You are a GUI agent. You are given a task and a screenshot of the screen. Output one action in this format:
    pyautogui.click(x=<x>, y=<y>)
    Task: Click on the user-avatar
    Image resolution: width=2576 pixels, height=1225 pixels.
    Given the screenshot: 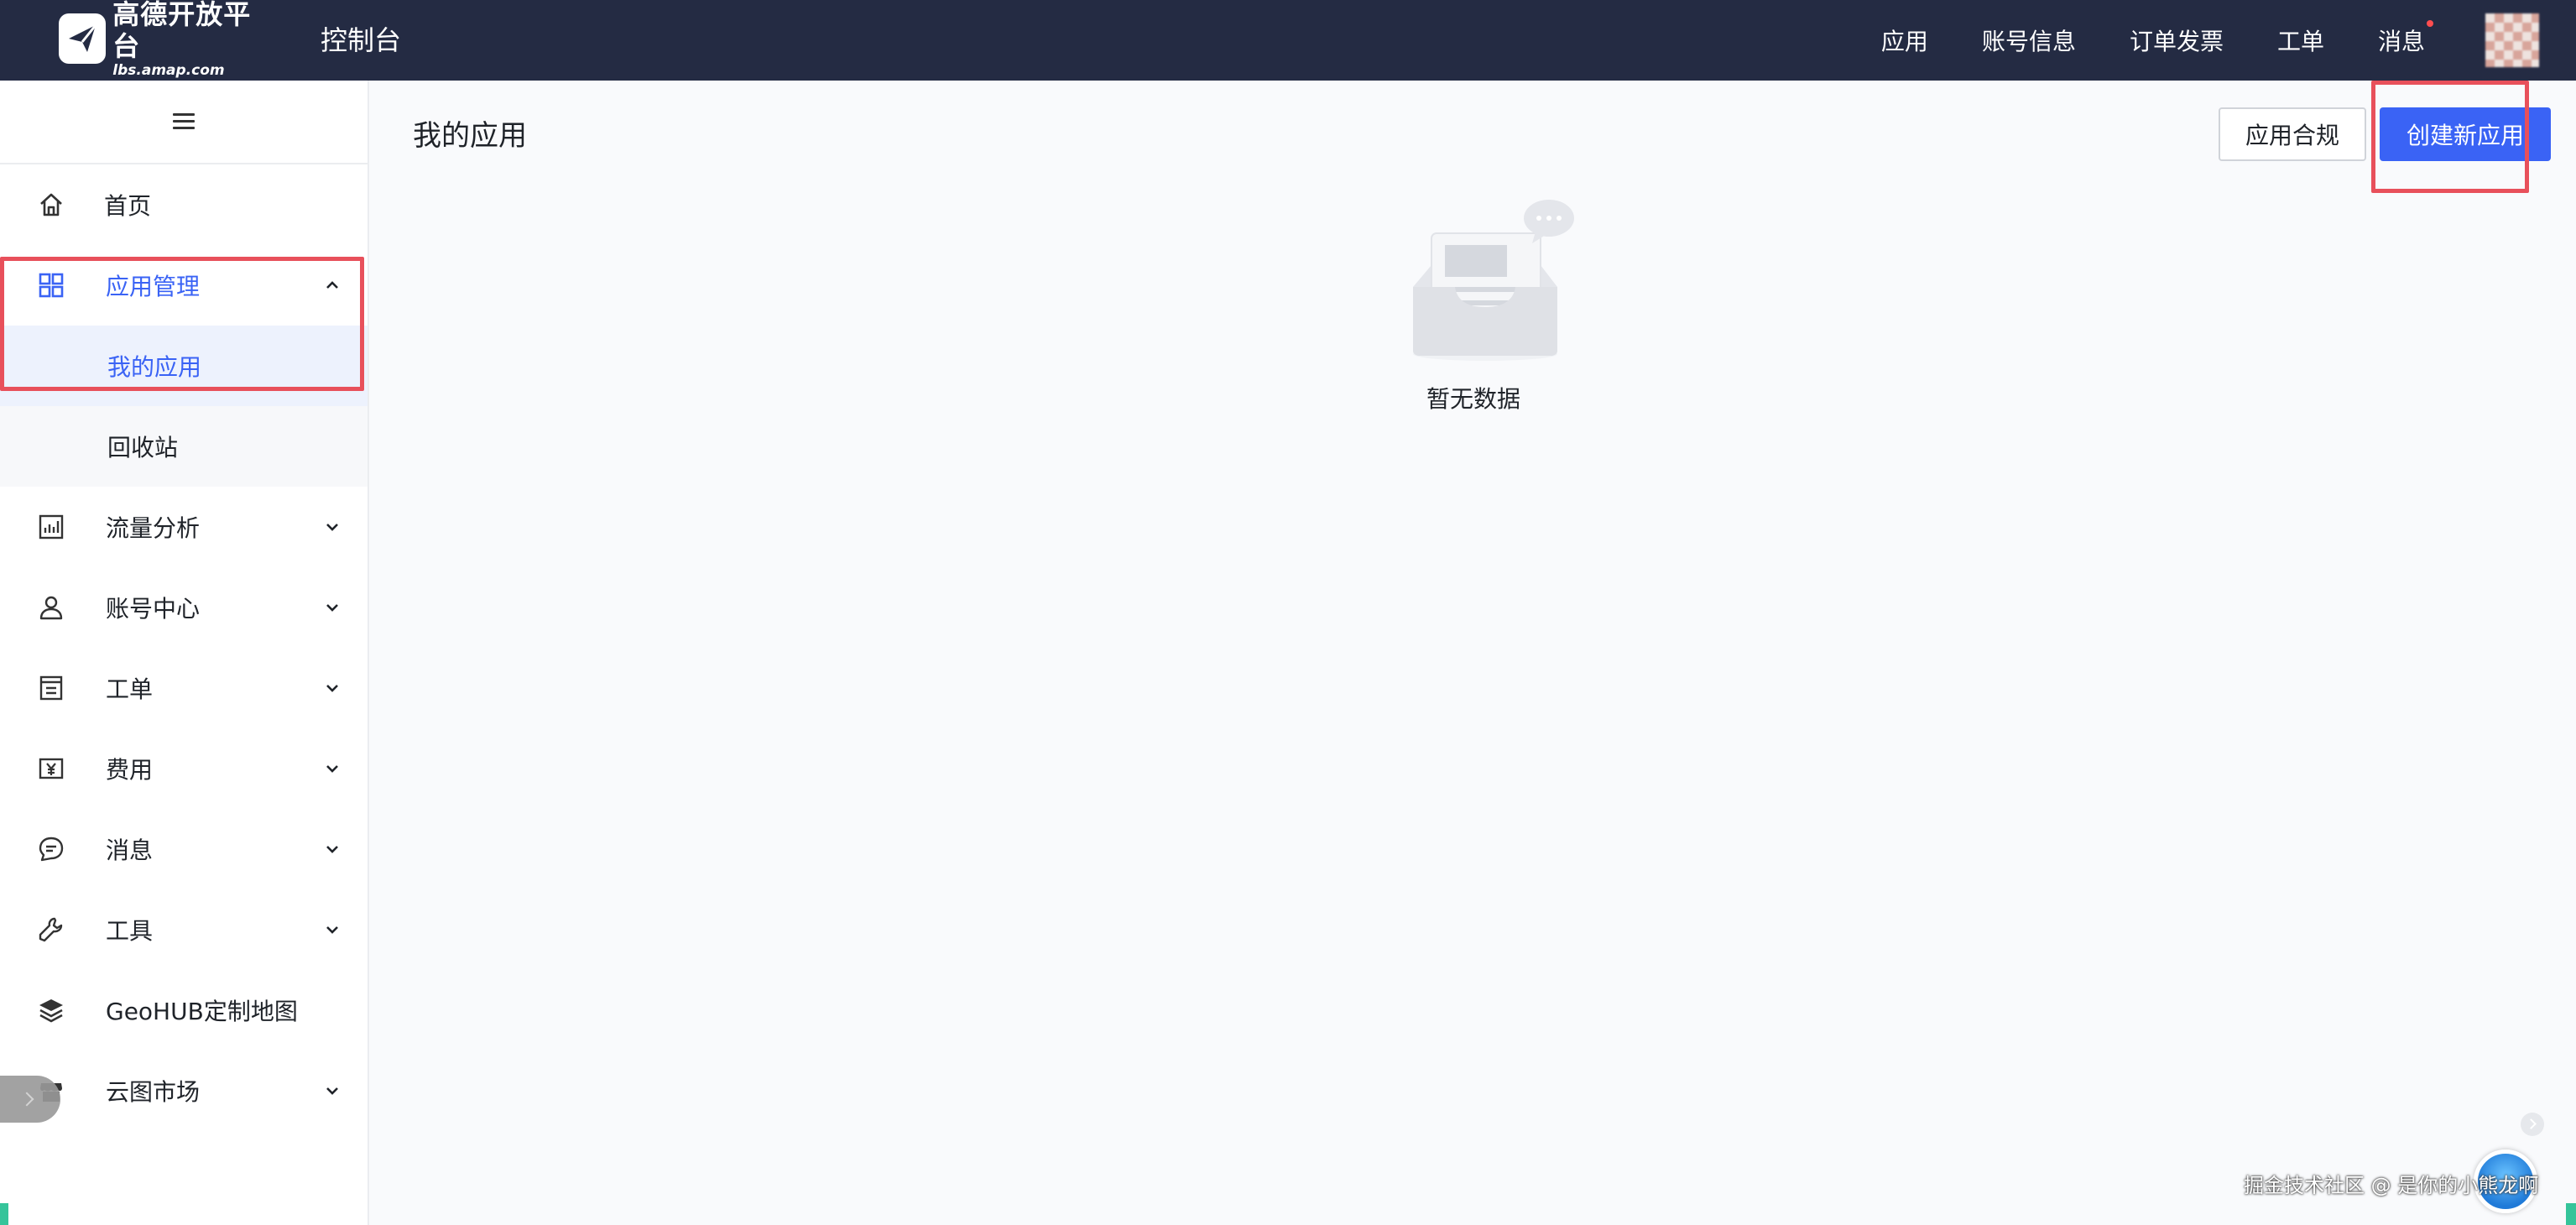 What is the action you would take?
    pyautogui.click(x=2512, y=40)
    